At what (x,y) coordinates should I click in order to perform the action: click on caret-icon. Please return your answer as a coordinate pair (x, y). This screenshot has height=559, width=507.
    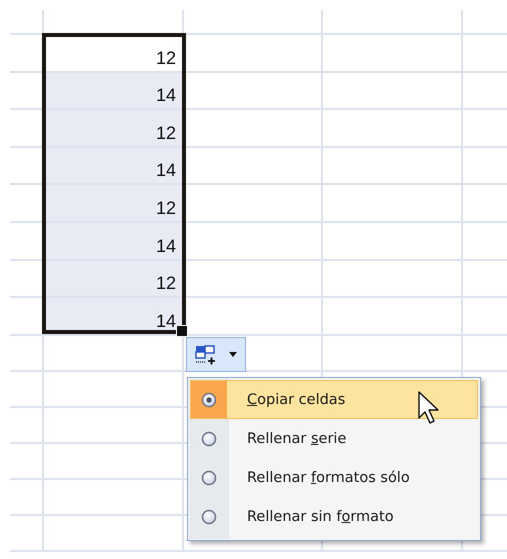
    Looking at the image, I should click on (233, 354).